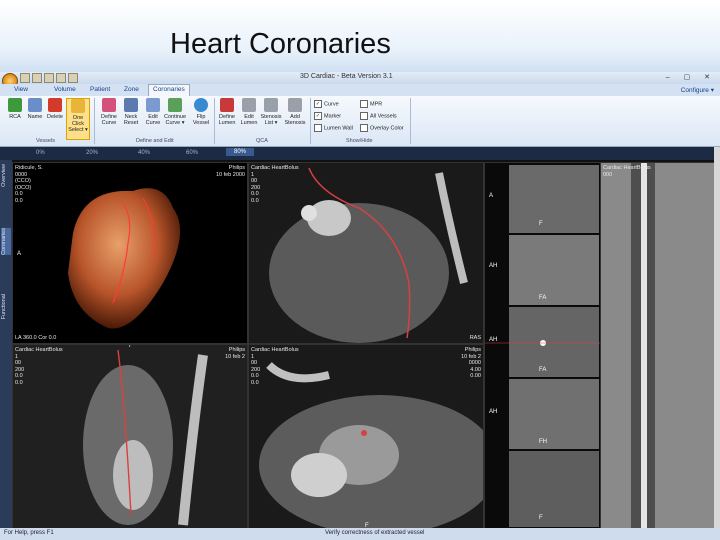 The width and height of the screenshot is (720, 540). I want to click on side-tab-coronaries: Coronaries, so click(6, 241).